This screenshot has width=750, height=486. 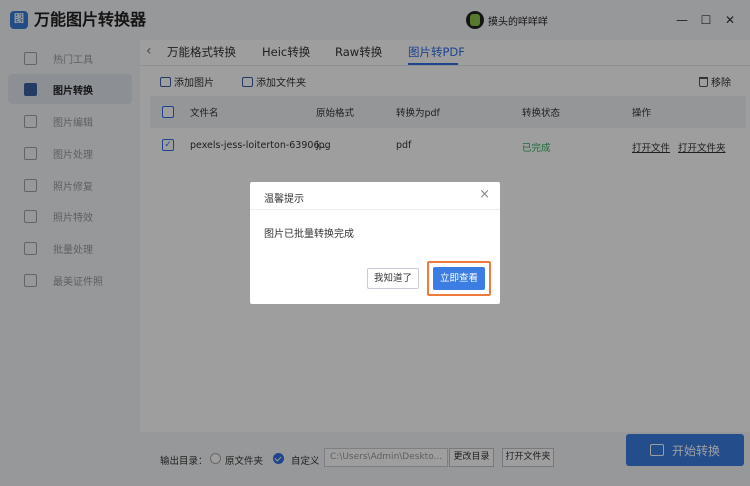 What do you see at coordinates (375, 243) in the screenshot?
I see `completion-dialog: 温馨提示 × 图片已批量转换完成 我知道了 立即查看` at bounding box center [375, 243].